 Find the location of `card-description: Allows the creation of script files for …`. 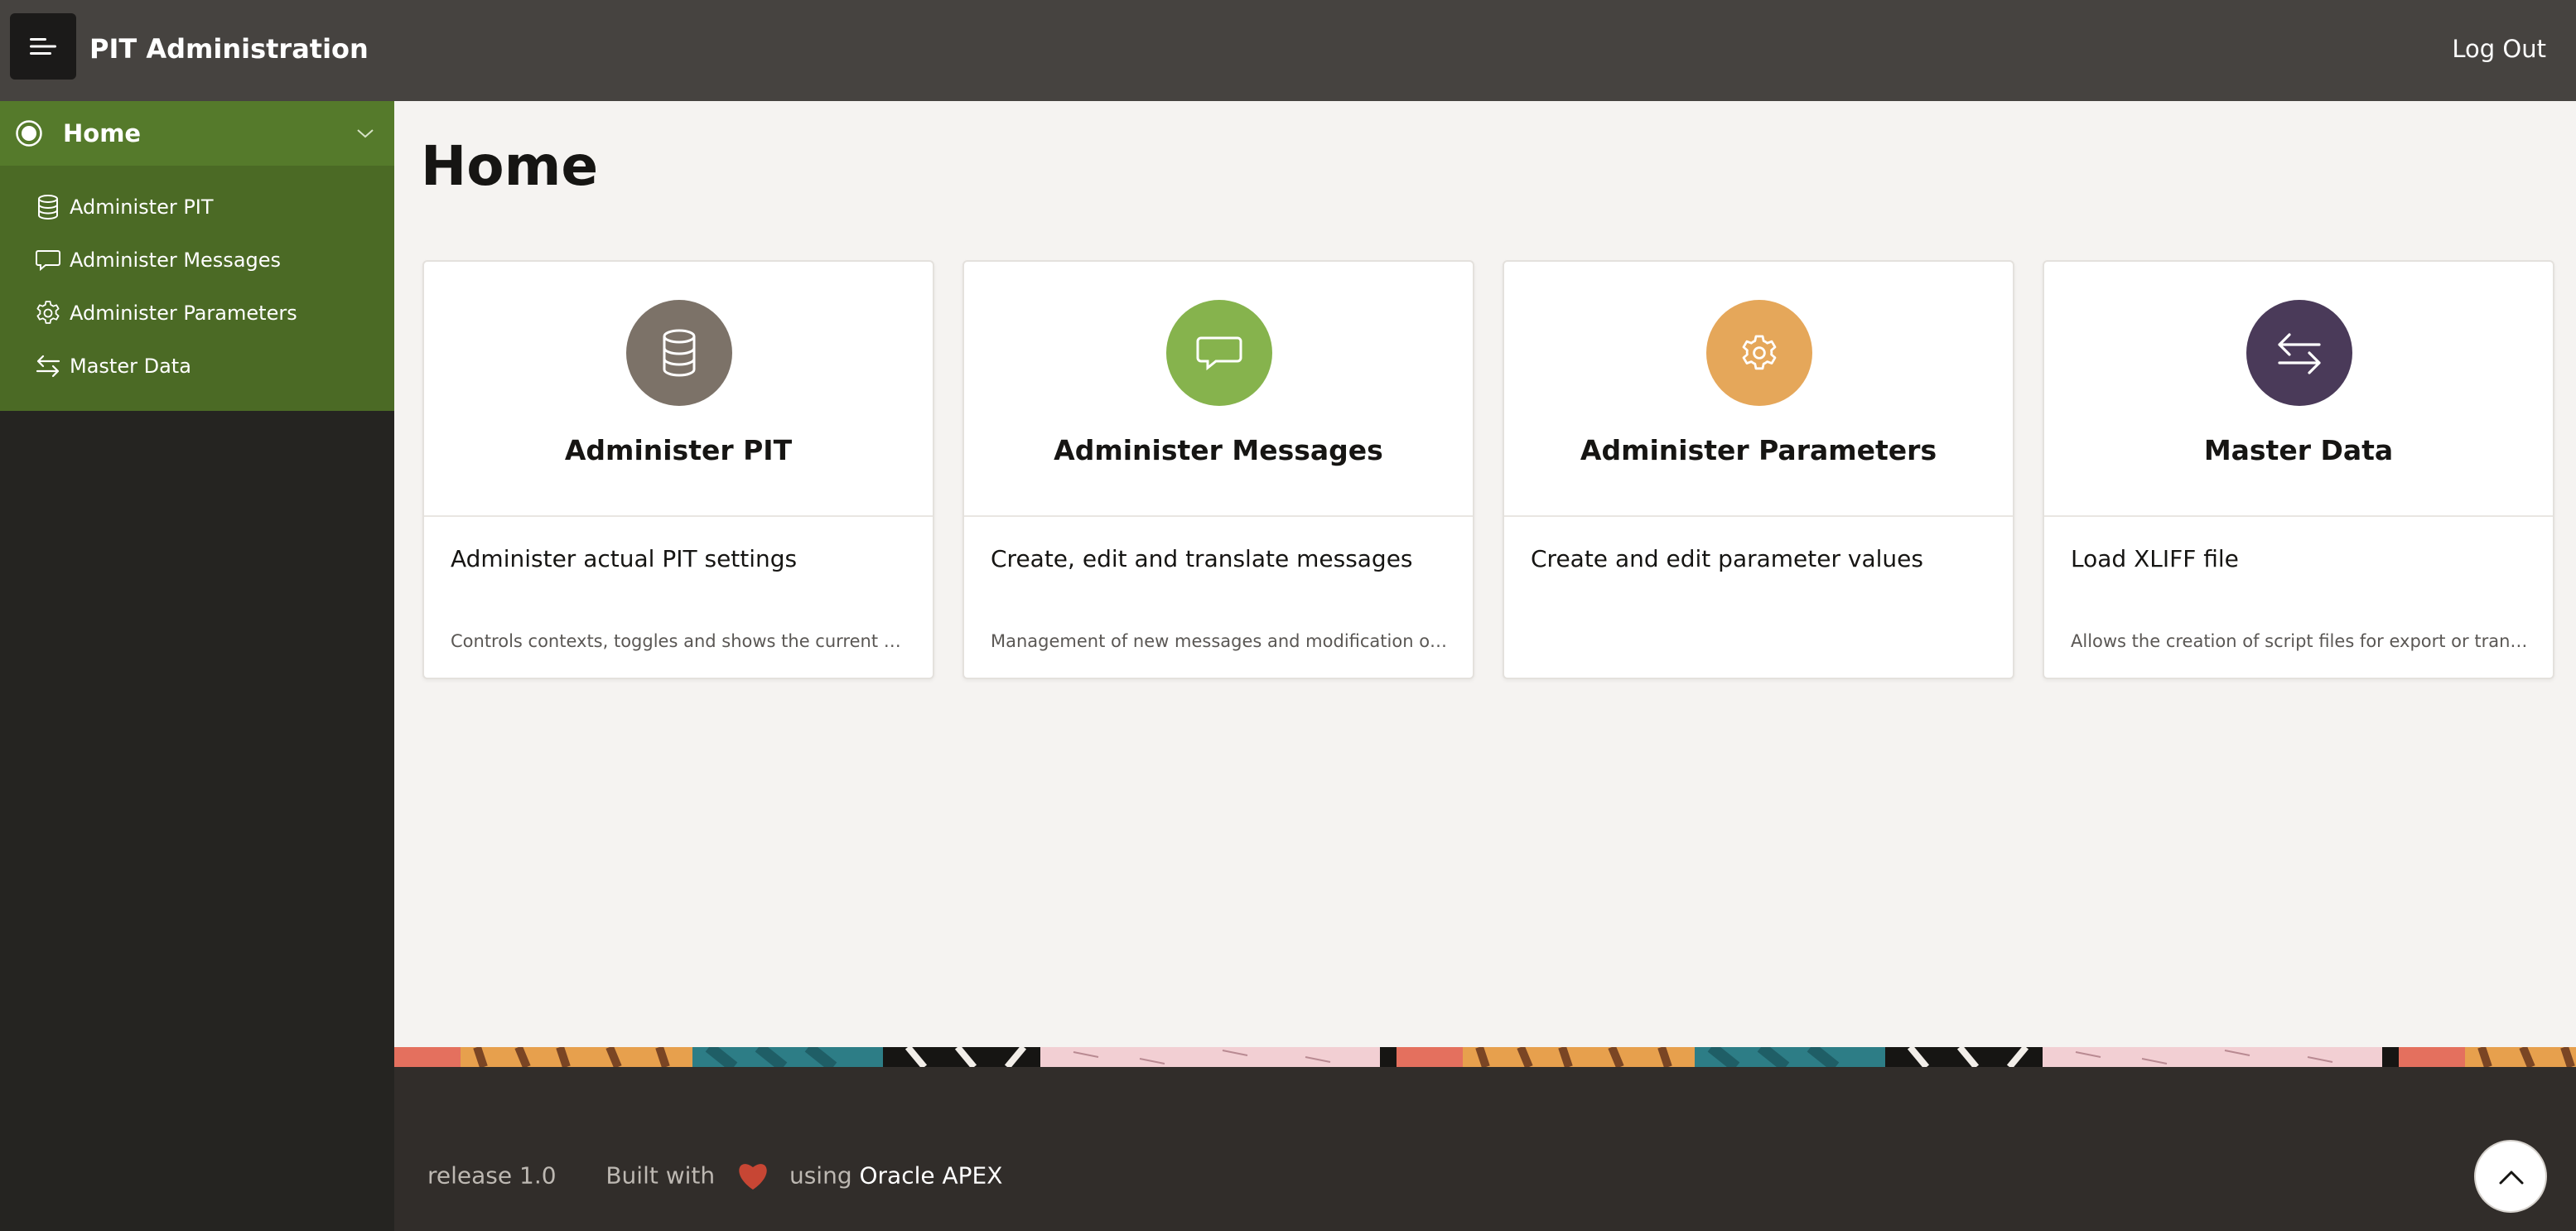

card-description: Allows the creation of script files for … is located at coordinates (2299, 641).